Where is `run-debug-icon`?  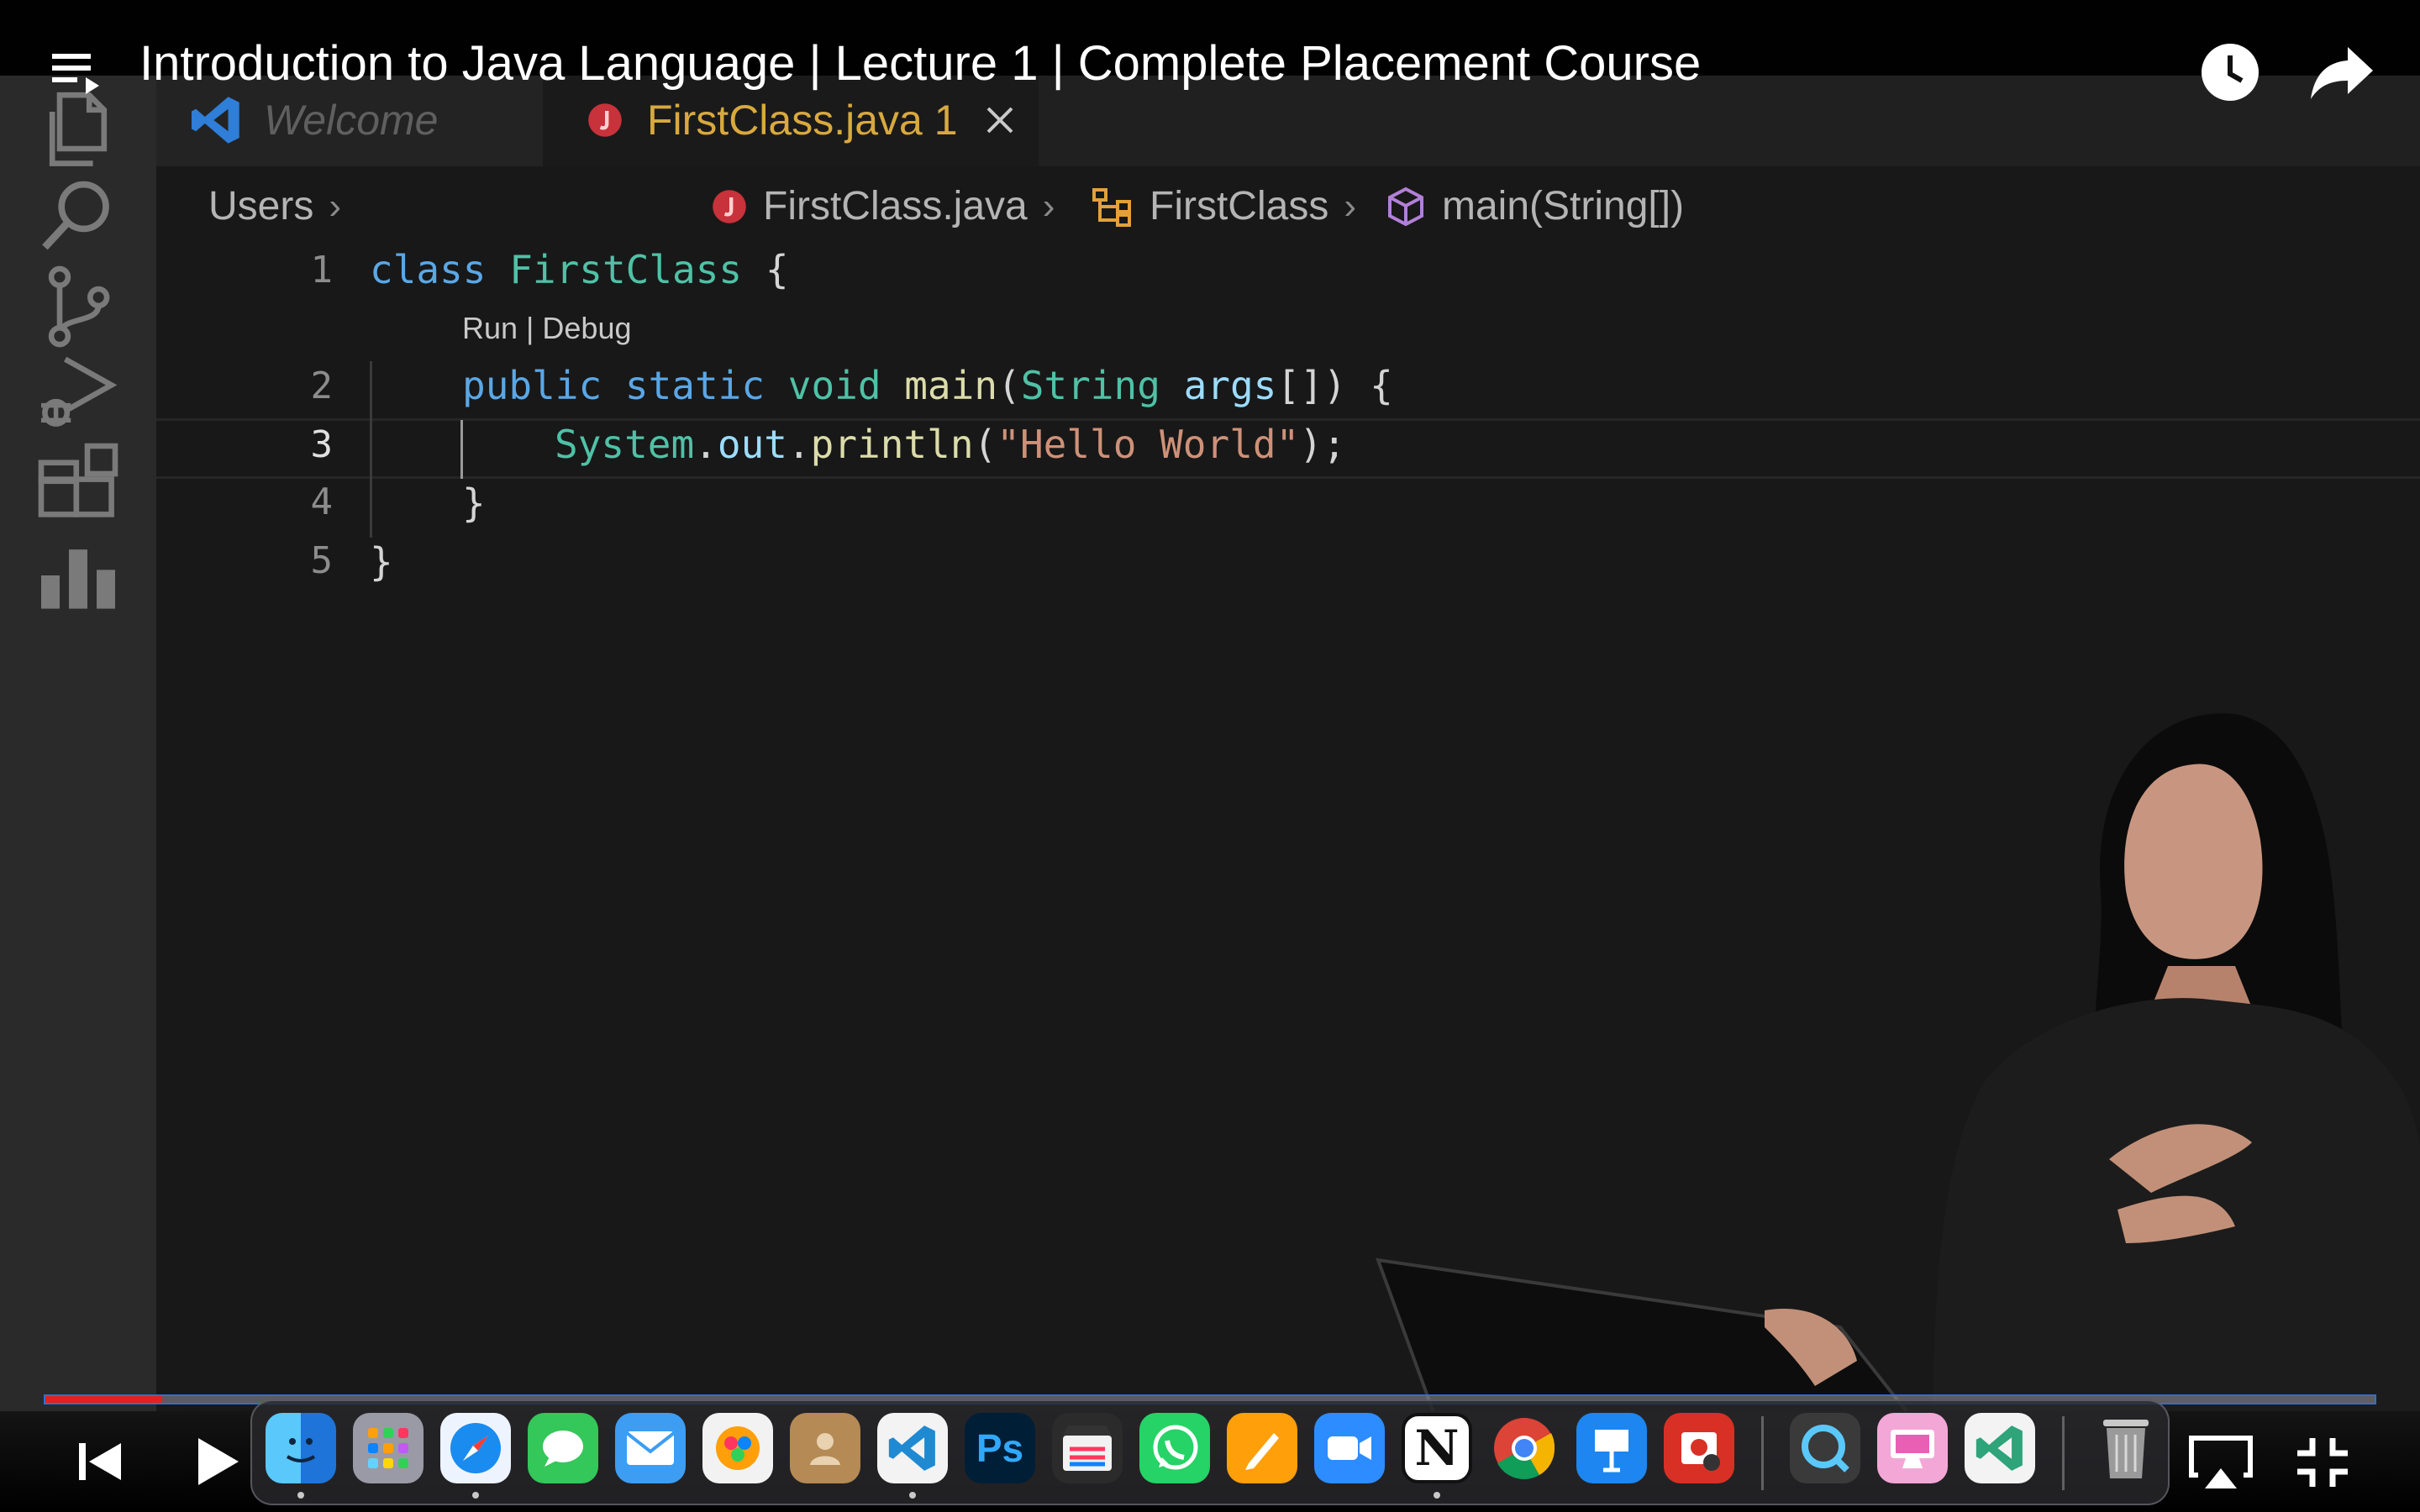
run-debug-icon is located at coordinates (78, 390).